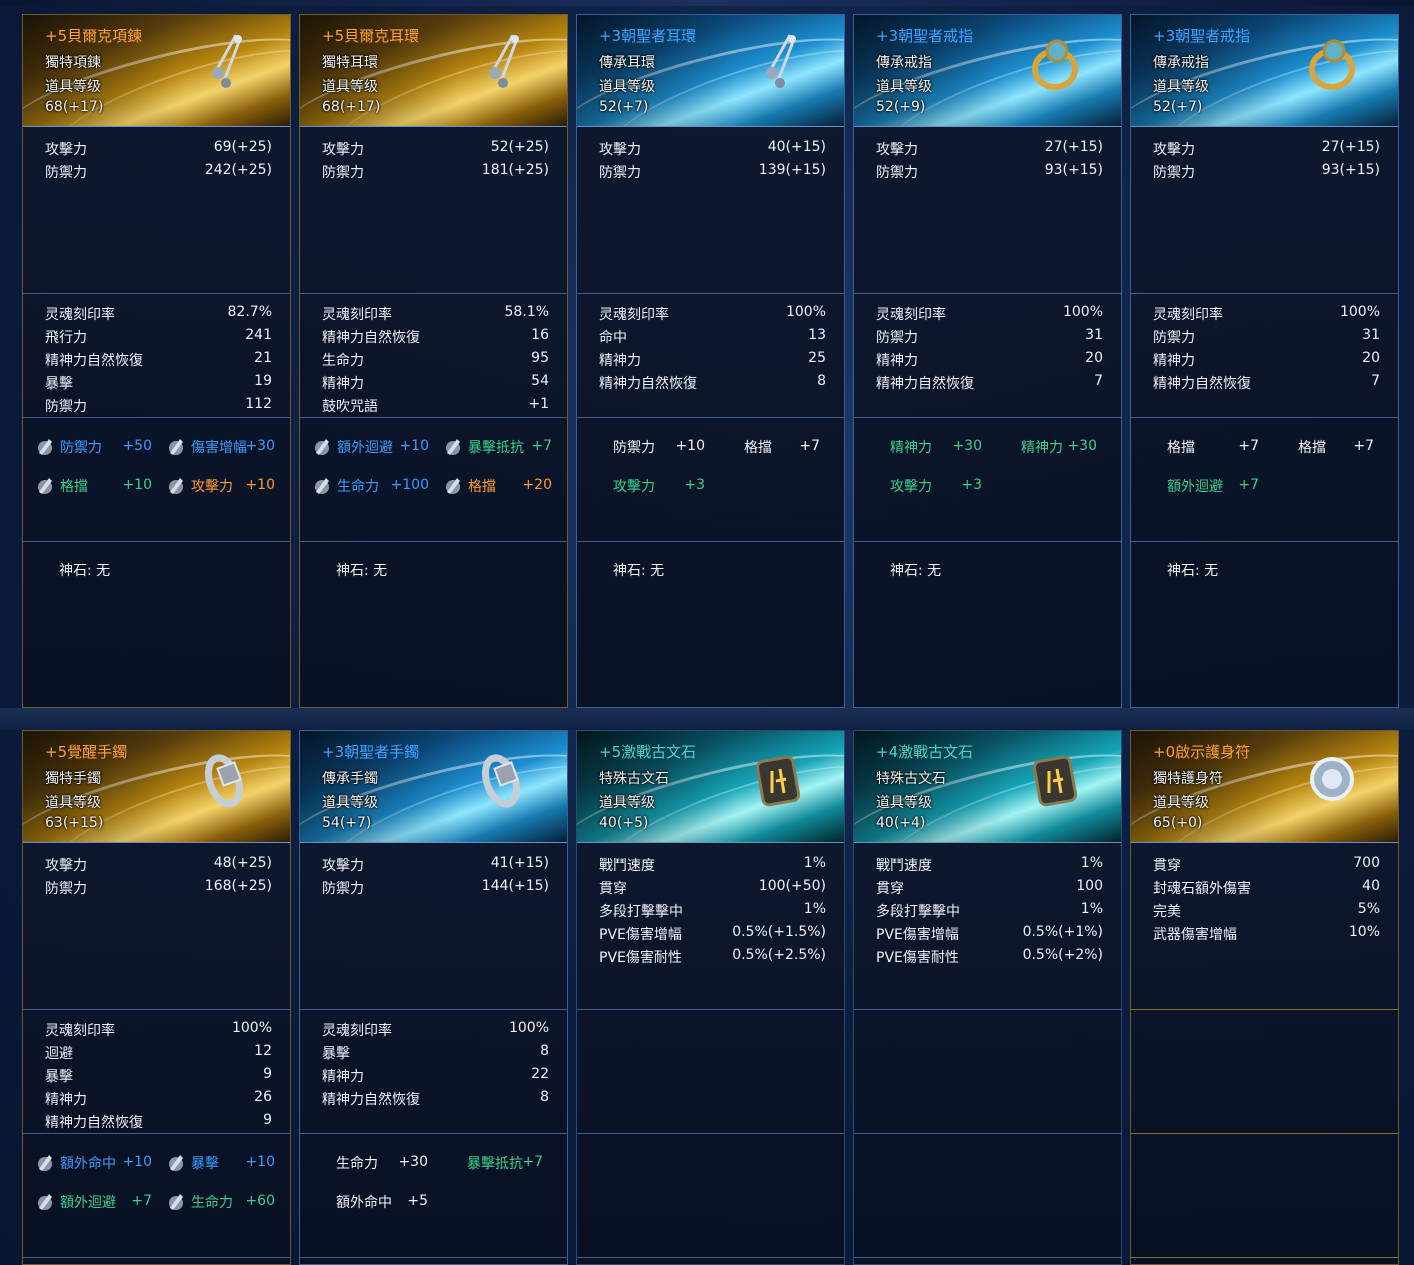 This screenshot has width=1414, height=1265. Describe the element at coordinates (897, 361) in the screenshot. I see `stat-name: 精神力` at that location.